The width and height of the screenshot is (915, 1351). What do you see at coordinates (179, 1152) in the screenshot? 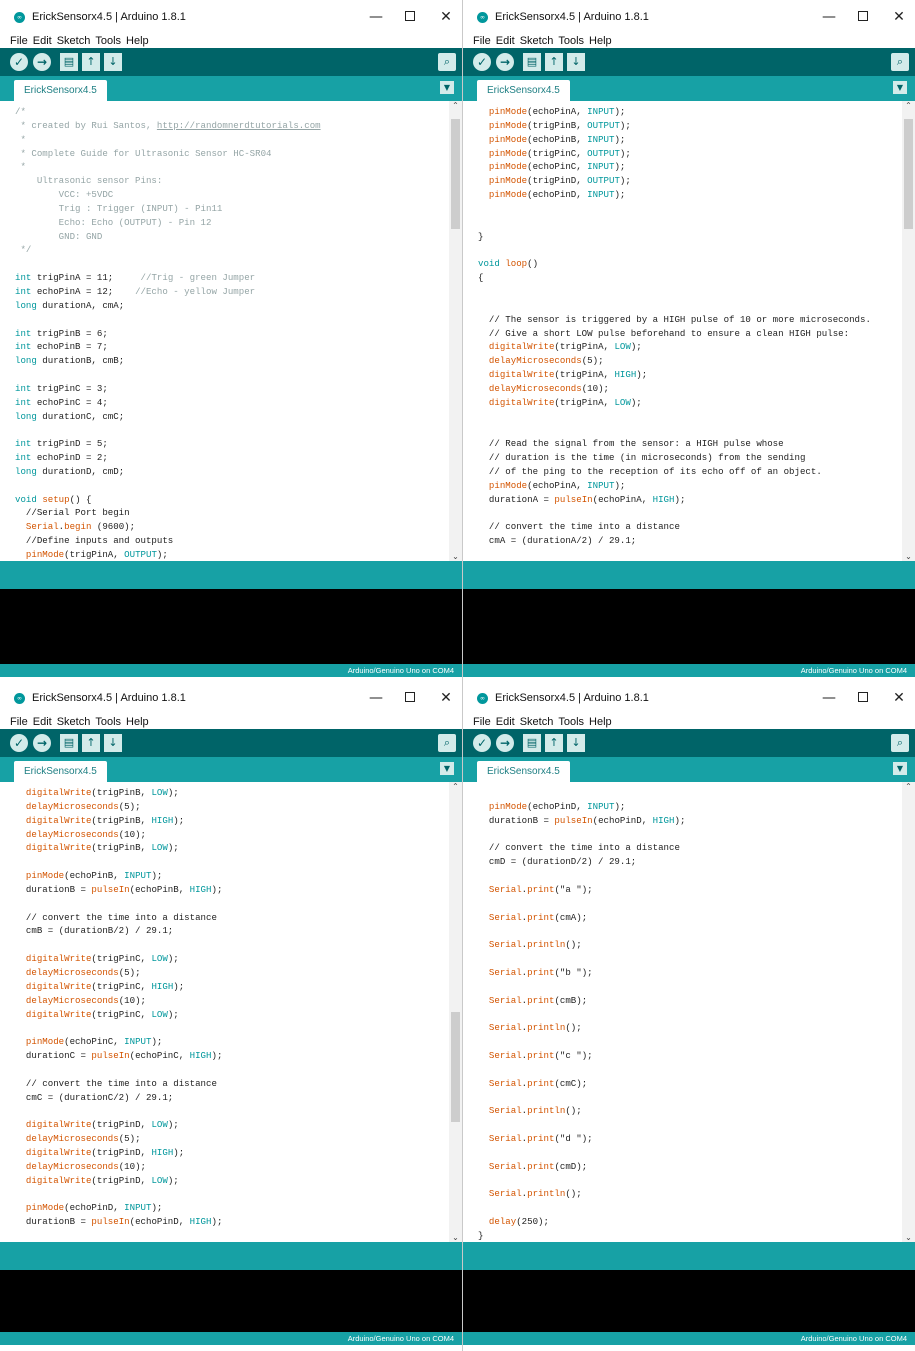
I see `code-token: );` at bounding box center [179, 1152].